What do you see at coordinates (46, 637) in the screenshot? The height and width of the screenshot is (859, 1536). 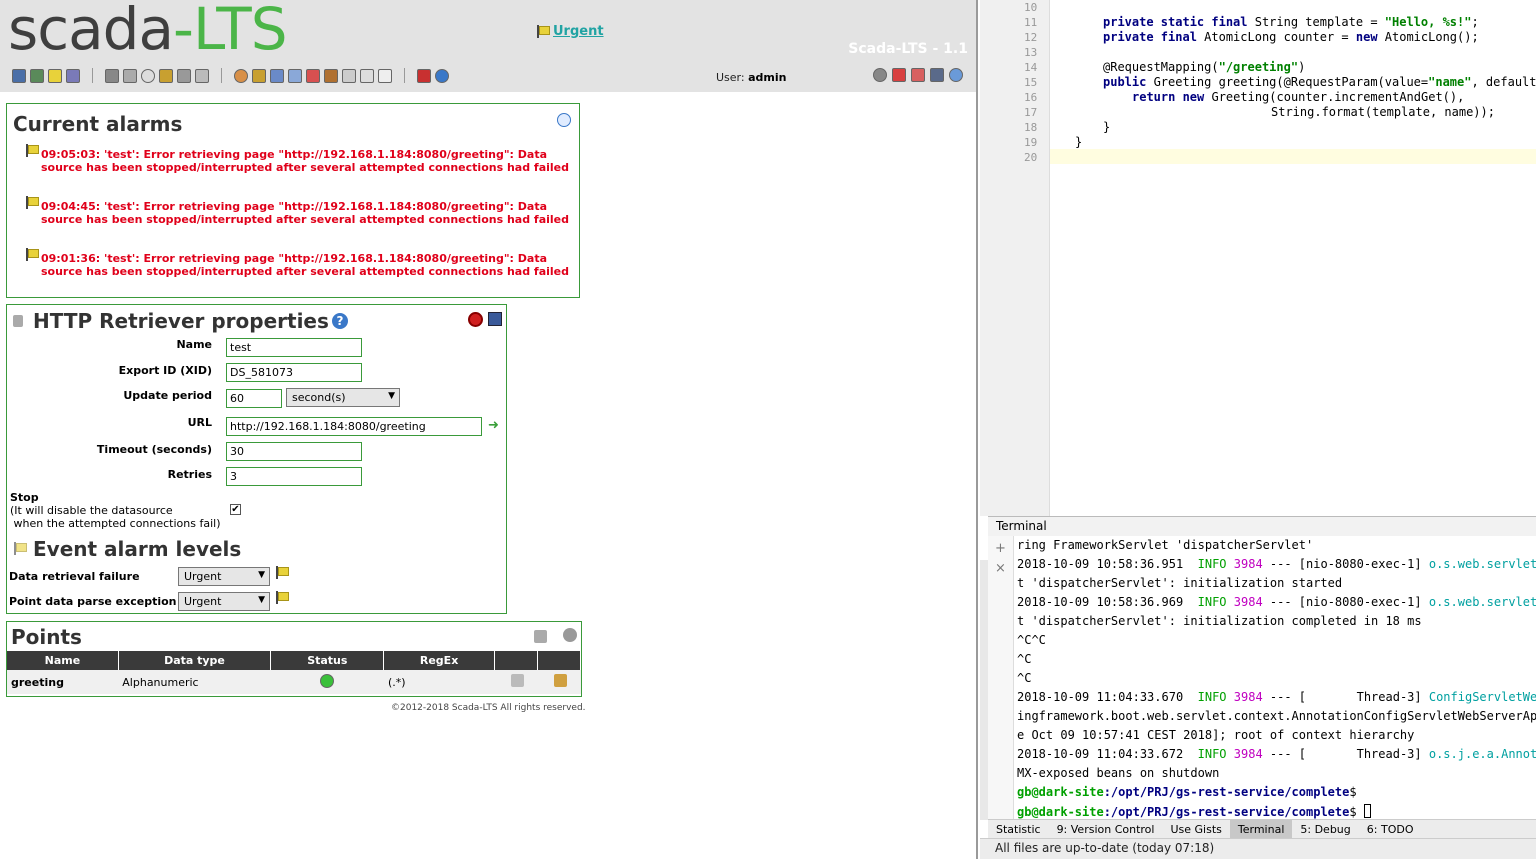 I see `points-title: Points` at bounding box center [46, 637].